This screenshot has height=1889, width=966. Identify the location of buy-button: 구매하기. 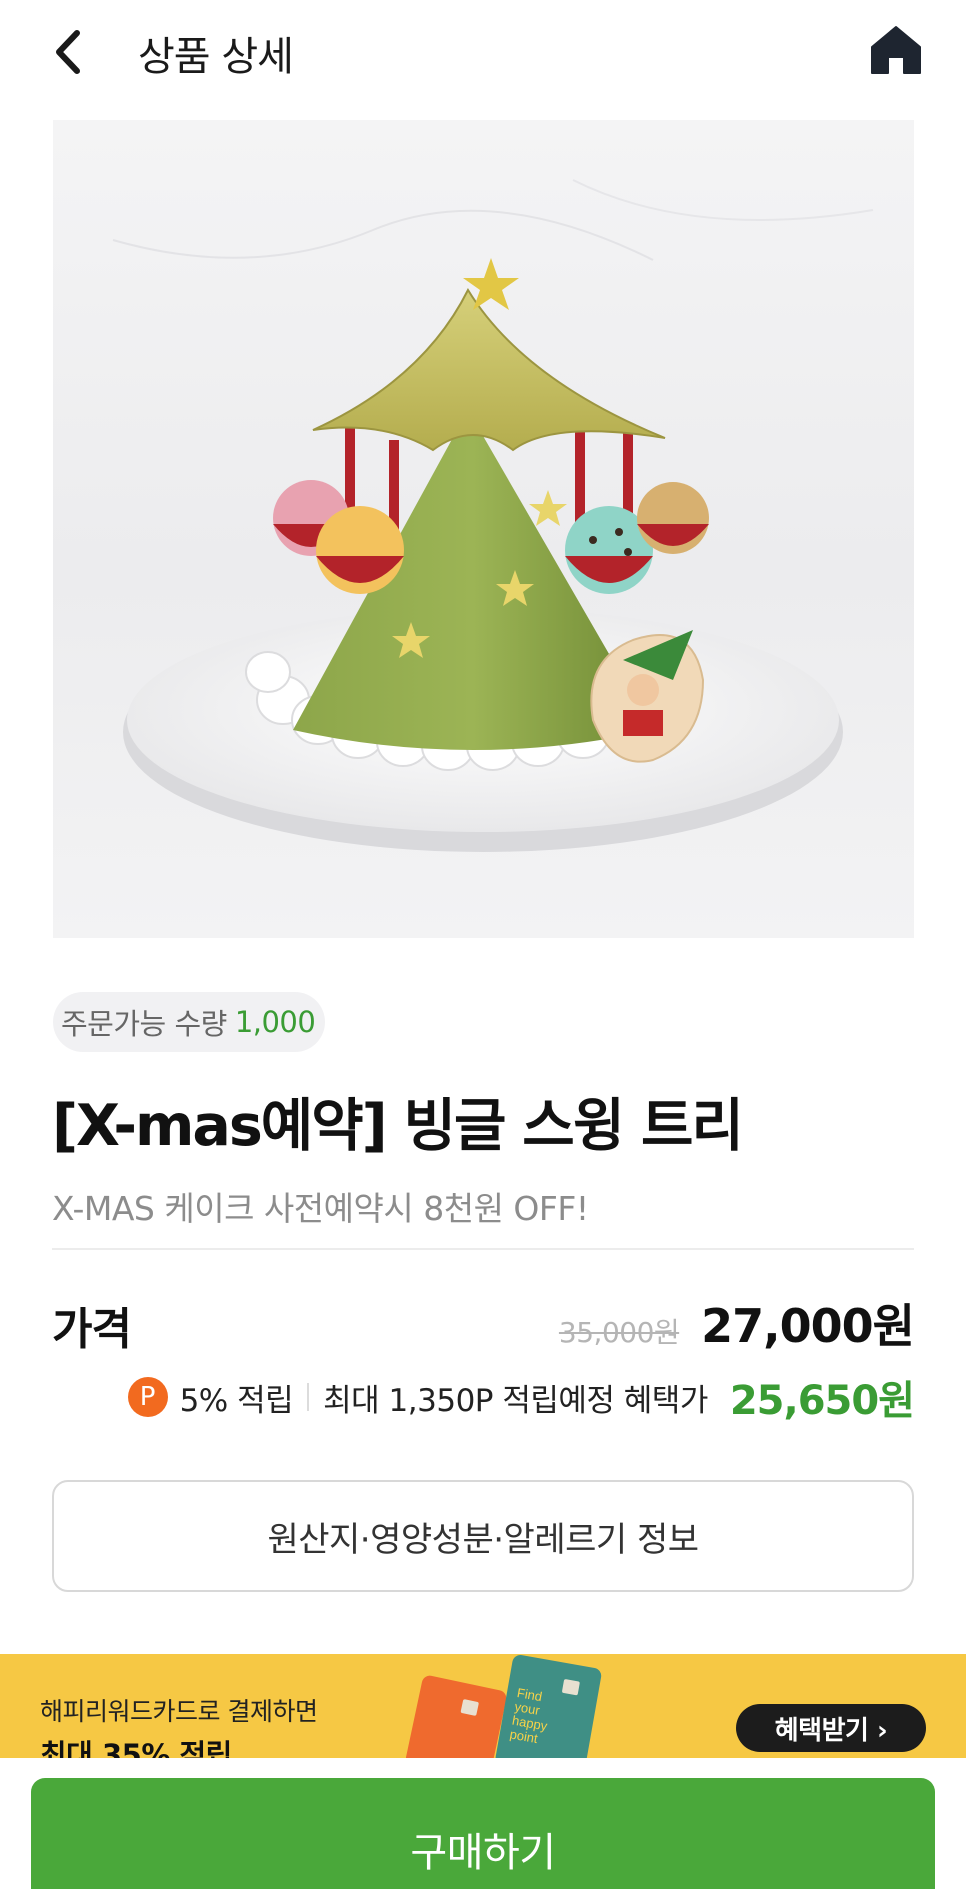
(483, 1833).